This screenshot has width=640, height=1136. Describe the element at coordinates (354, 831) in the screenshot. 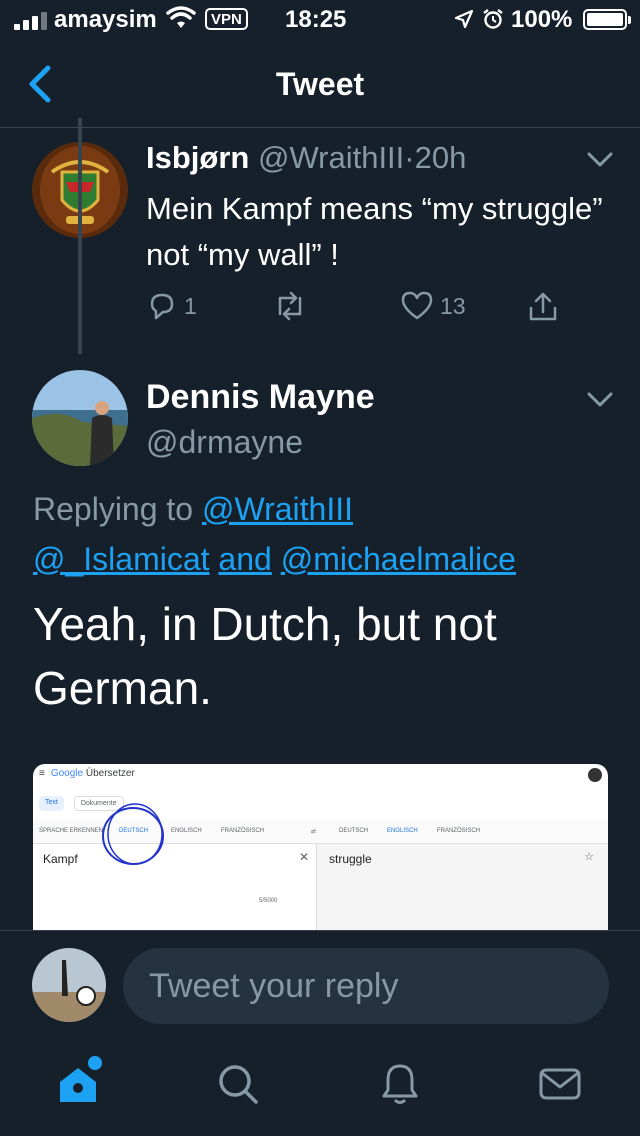

I see `lang-option: DEUTSCH` at that location.